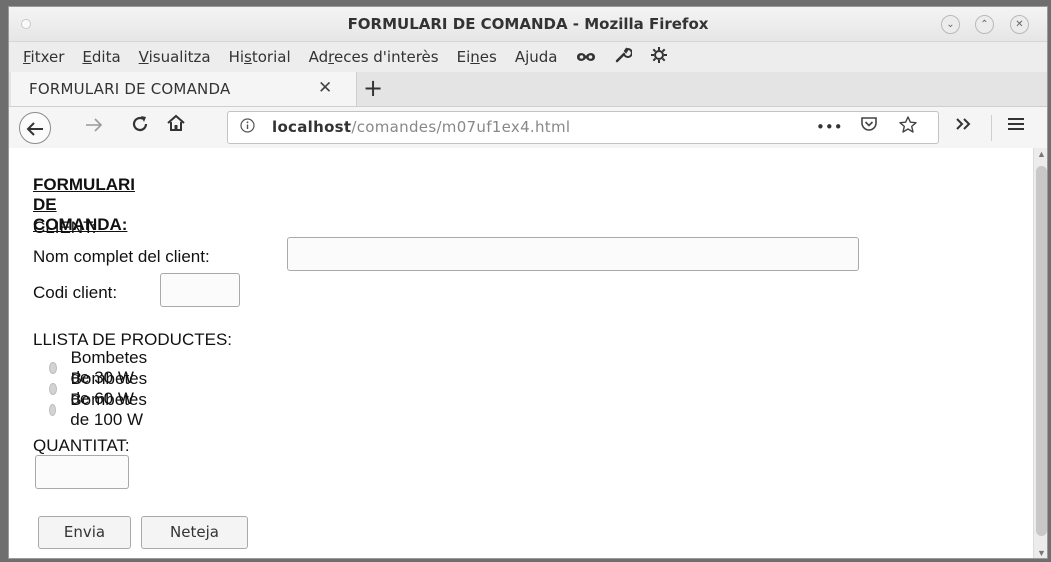 The width and height of the screenshot is (1051, 562). What do you see at coordinates (35, 128) in the screenshot?
I see `back-button` at bounding box center [35, 128].